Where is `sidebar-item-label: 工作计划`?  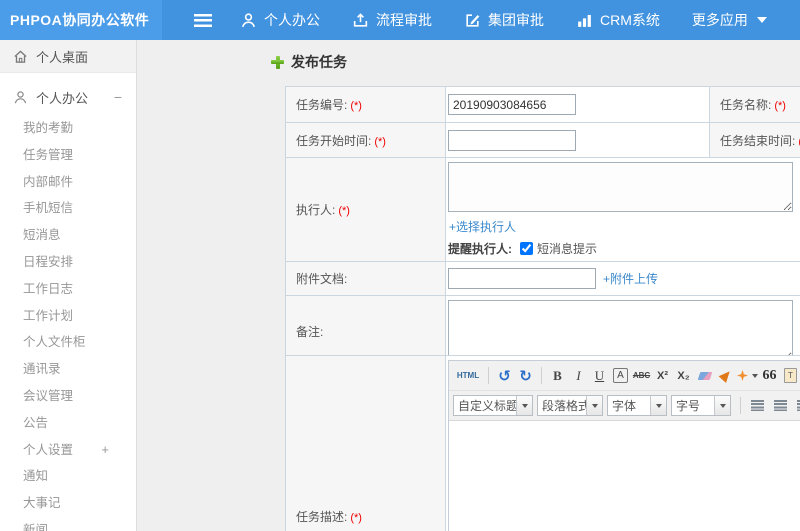
sidebar-item-label: 工作计划 is located at coordinates (48, 315).